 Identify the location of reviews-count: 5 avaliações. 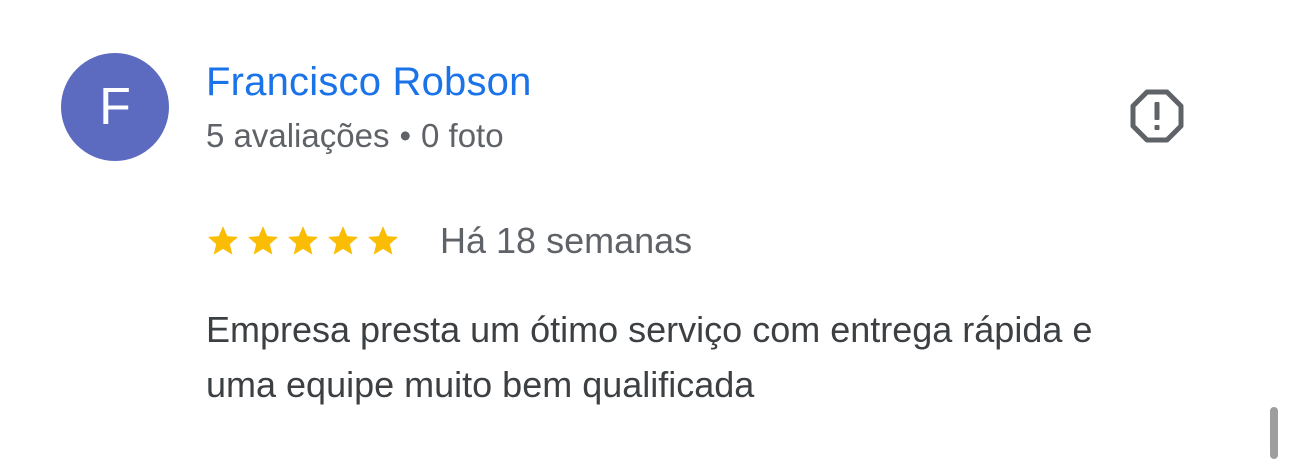
(298, 135).